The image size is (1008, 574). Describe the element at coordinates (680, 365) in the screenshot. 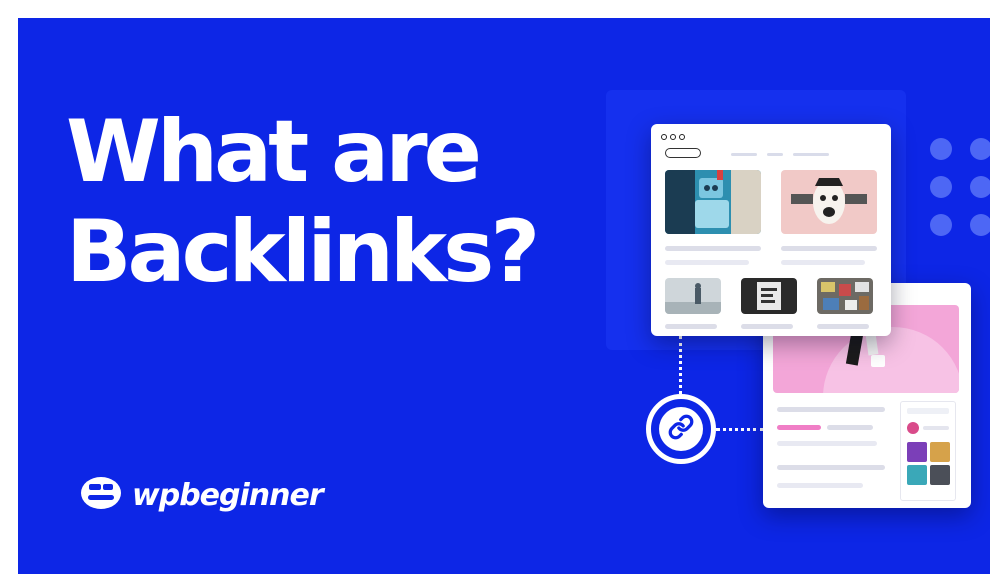

I see `connector-line-vertical` at that location.